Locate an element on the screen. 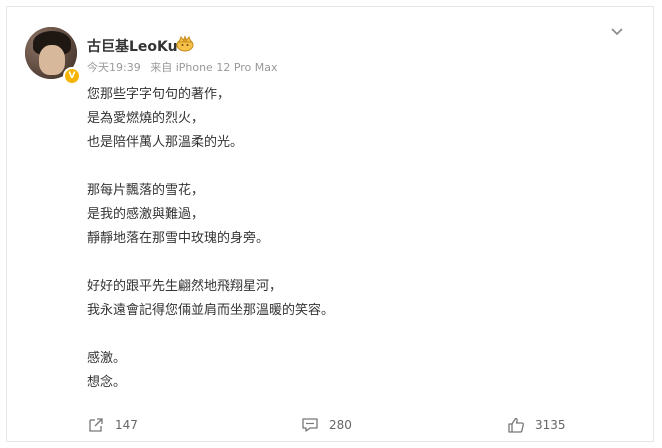 Image resolution: width=662 pixels, height=448 pixels. share-icon is located at coordinates (96, 425).